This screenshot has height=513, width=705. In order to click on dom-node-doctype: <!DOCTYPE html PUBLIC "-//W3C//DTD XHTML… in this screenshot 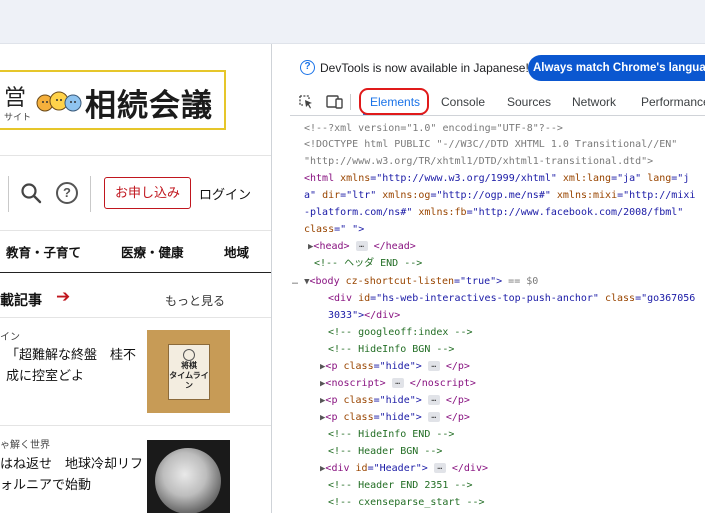, I will do `click(490, 144)`.